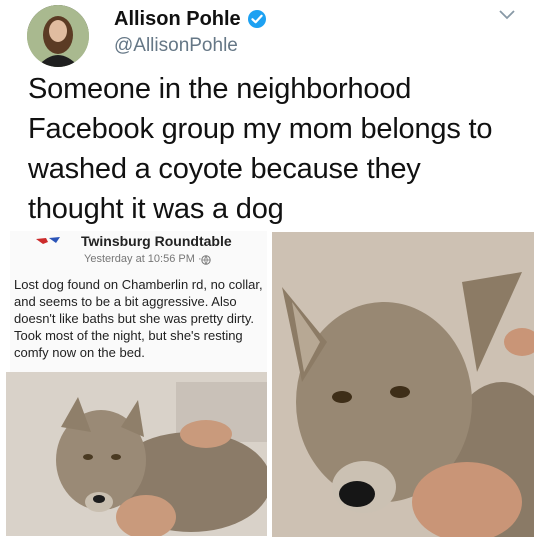  I want to click on author-handle: @AllisonPohle, so click(176, 46).